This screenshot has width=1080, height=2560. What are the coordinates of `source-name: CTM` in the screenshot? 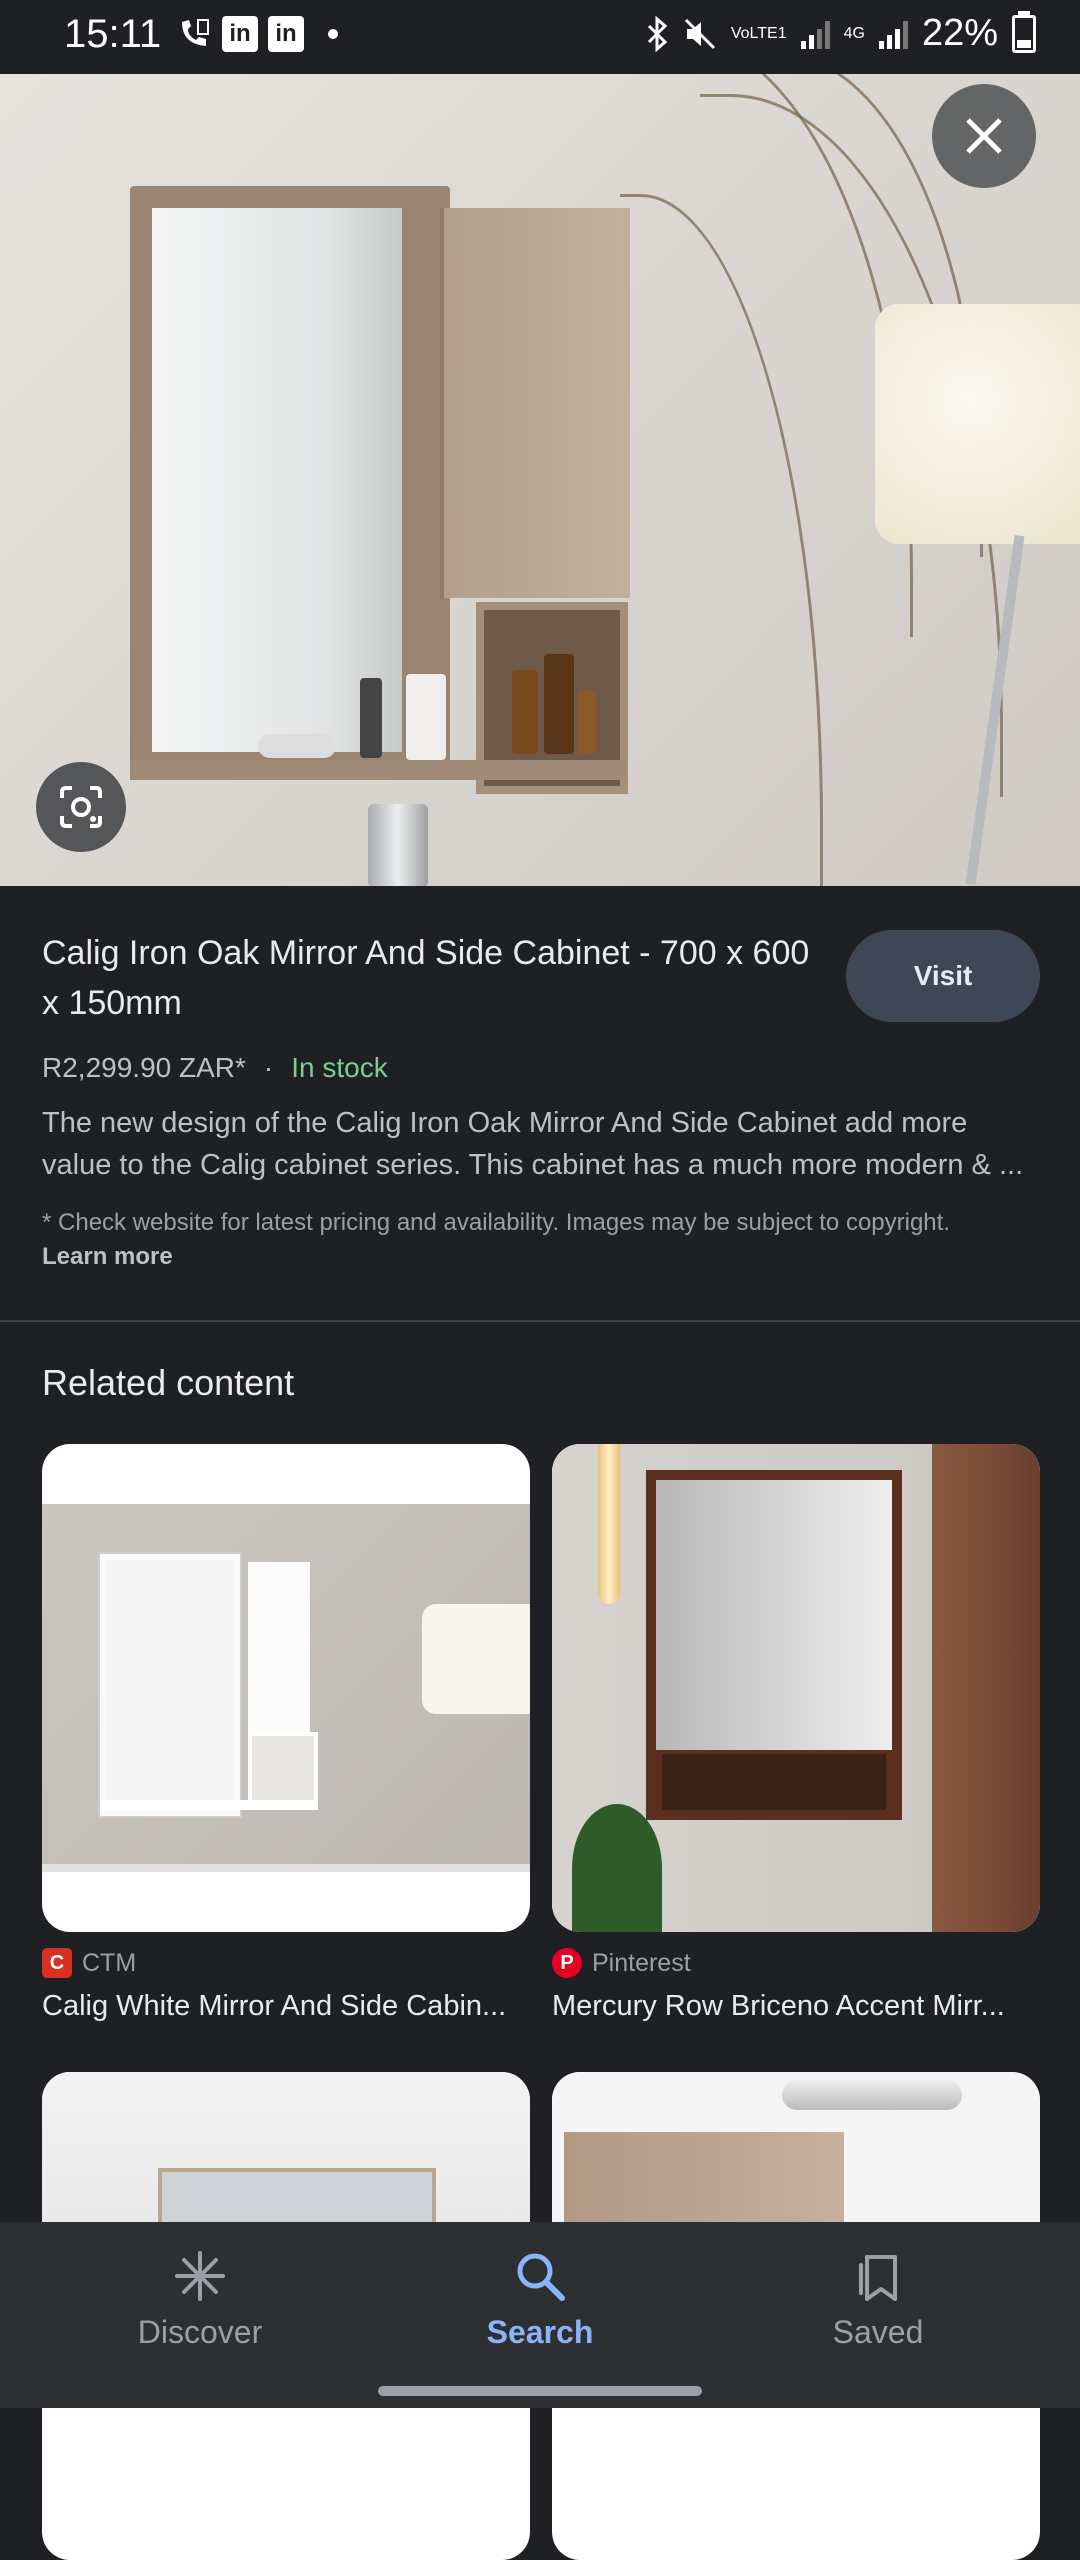 It's located at (109, 1962).